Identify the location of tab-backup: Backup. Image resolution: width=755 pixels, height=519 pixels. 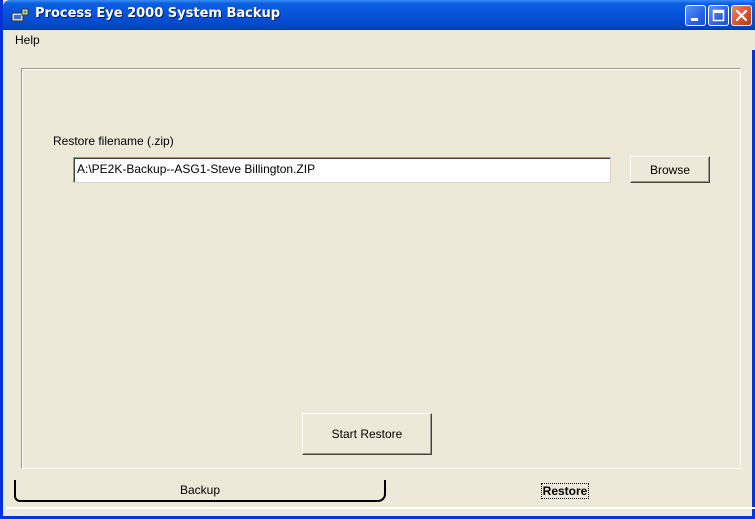
(200, 491).